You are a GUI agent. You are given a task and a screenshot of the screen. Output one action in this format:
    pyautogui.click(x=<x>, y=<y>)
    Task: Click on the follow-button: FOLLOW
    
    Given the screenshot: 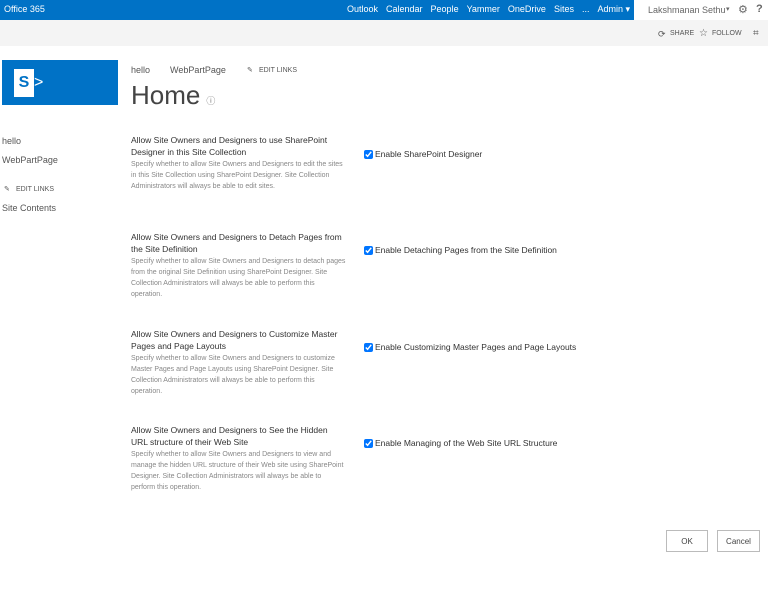 What is the action you would take?
    pyautogui.click(x=727, y=33)
    